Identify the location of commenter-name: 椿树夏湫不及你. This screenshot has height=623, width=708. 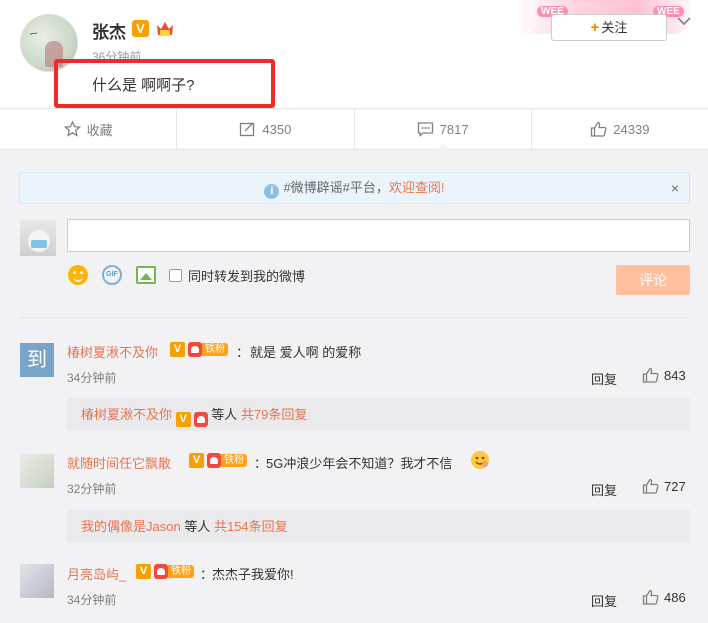
(112, 351).